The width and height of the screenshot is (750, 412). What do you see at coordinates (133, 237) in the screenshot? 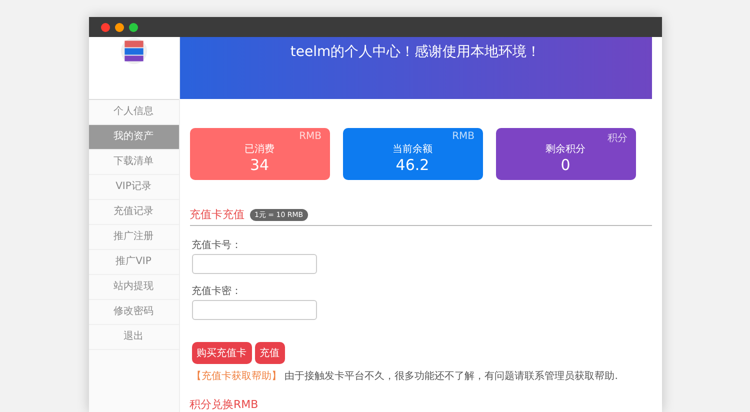
I see `sidebar-item: 推广注册` at bounding box center [133, 237].